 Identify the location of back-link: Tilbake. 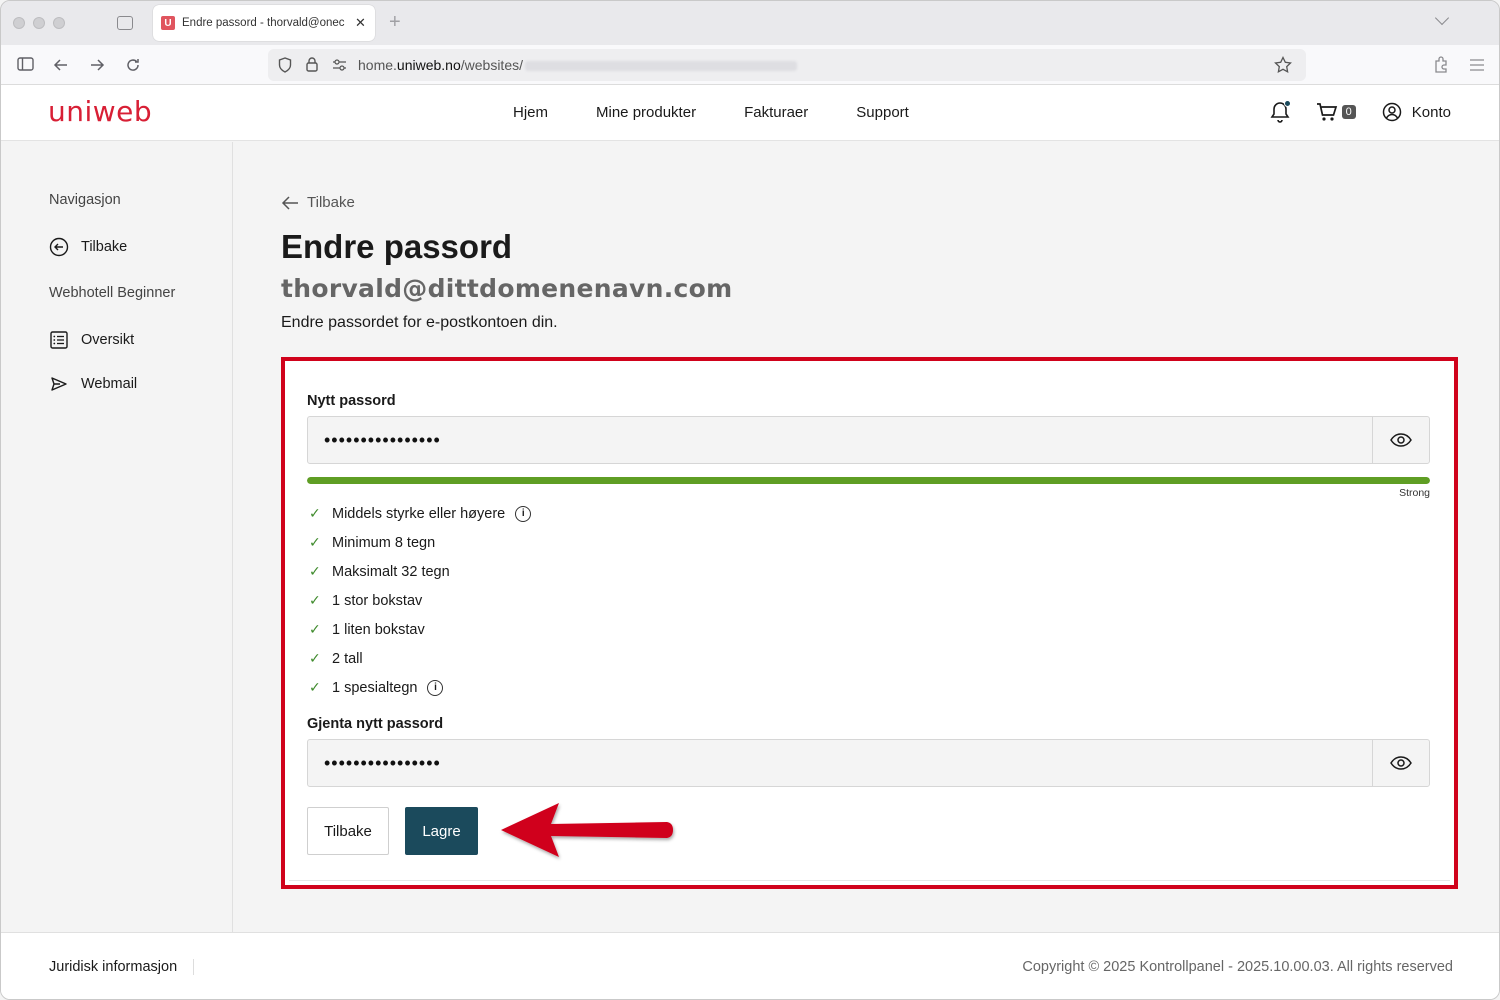
(318, 202).